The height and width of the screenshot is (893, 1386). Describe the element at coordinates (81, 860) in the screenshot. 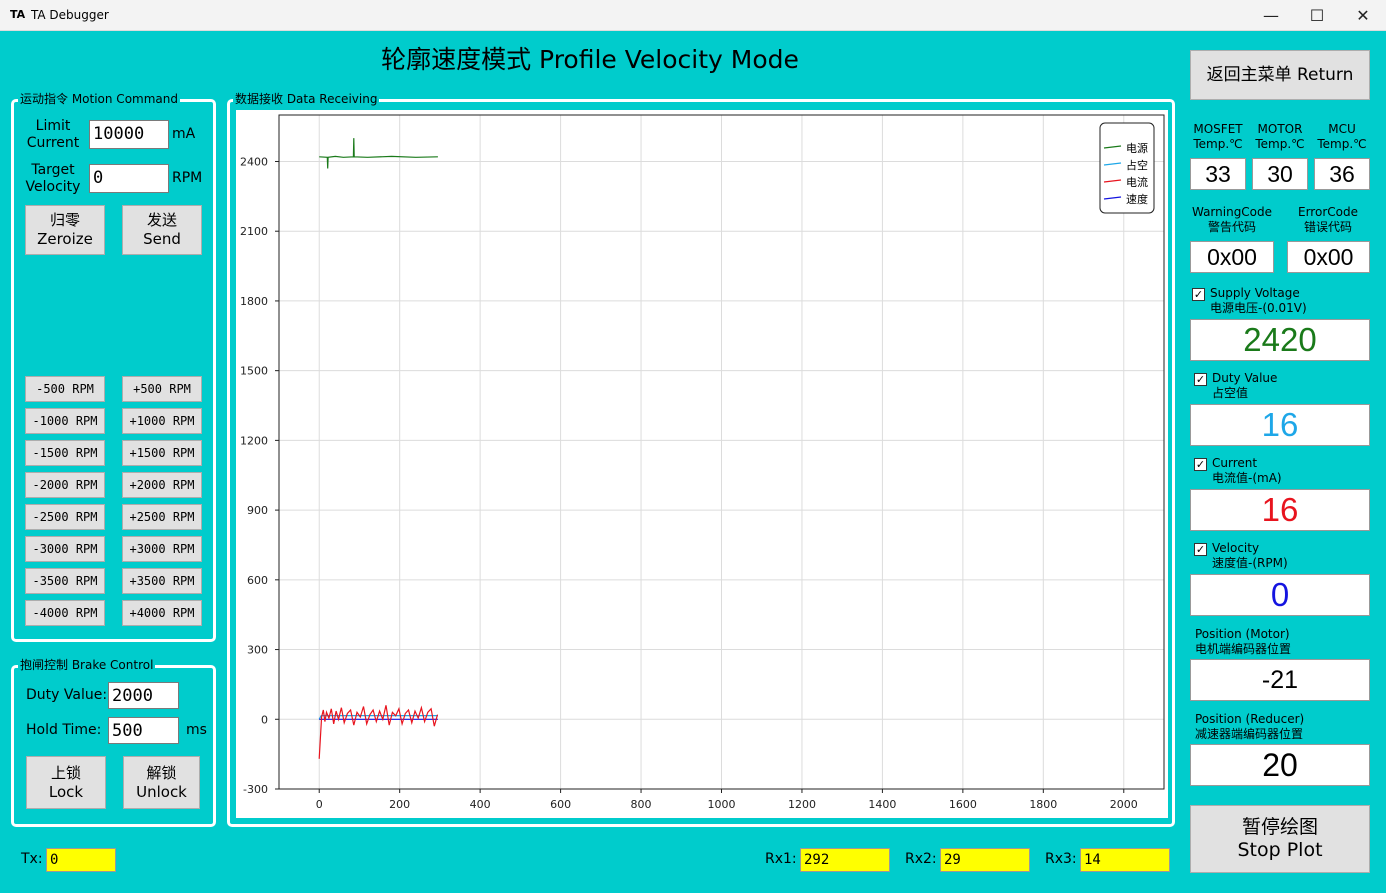

I see `tx-value: 0` at that location.